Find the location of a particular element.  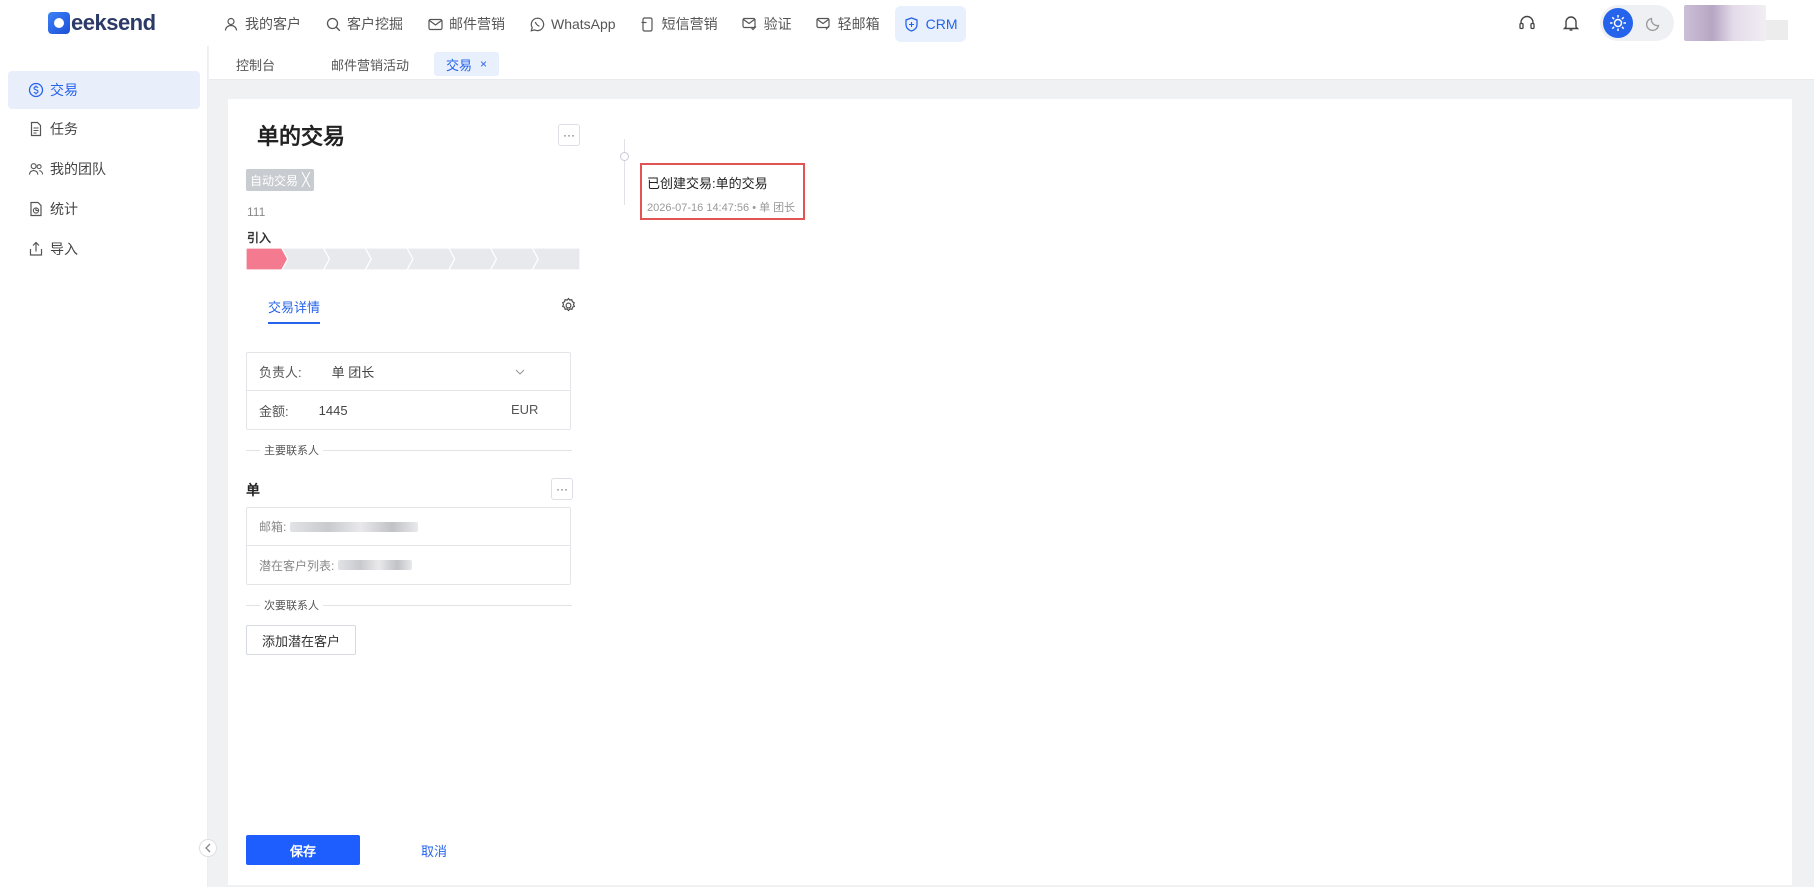

bell-icon is located at coordinates (1571, 23).